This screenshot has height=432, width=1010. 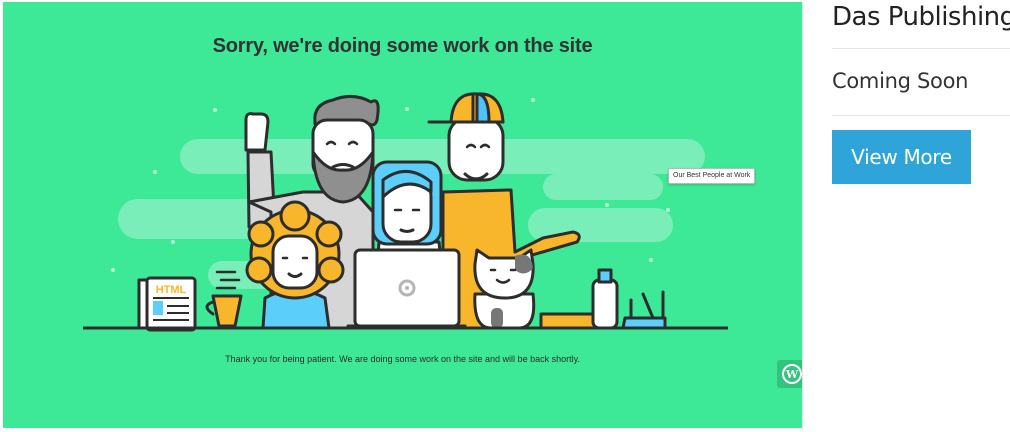 I want to click on book-label: HTML, so click(x=171, y=290).